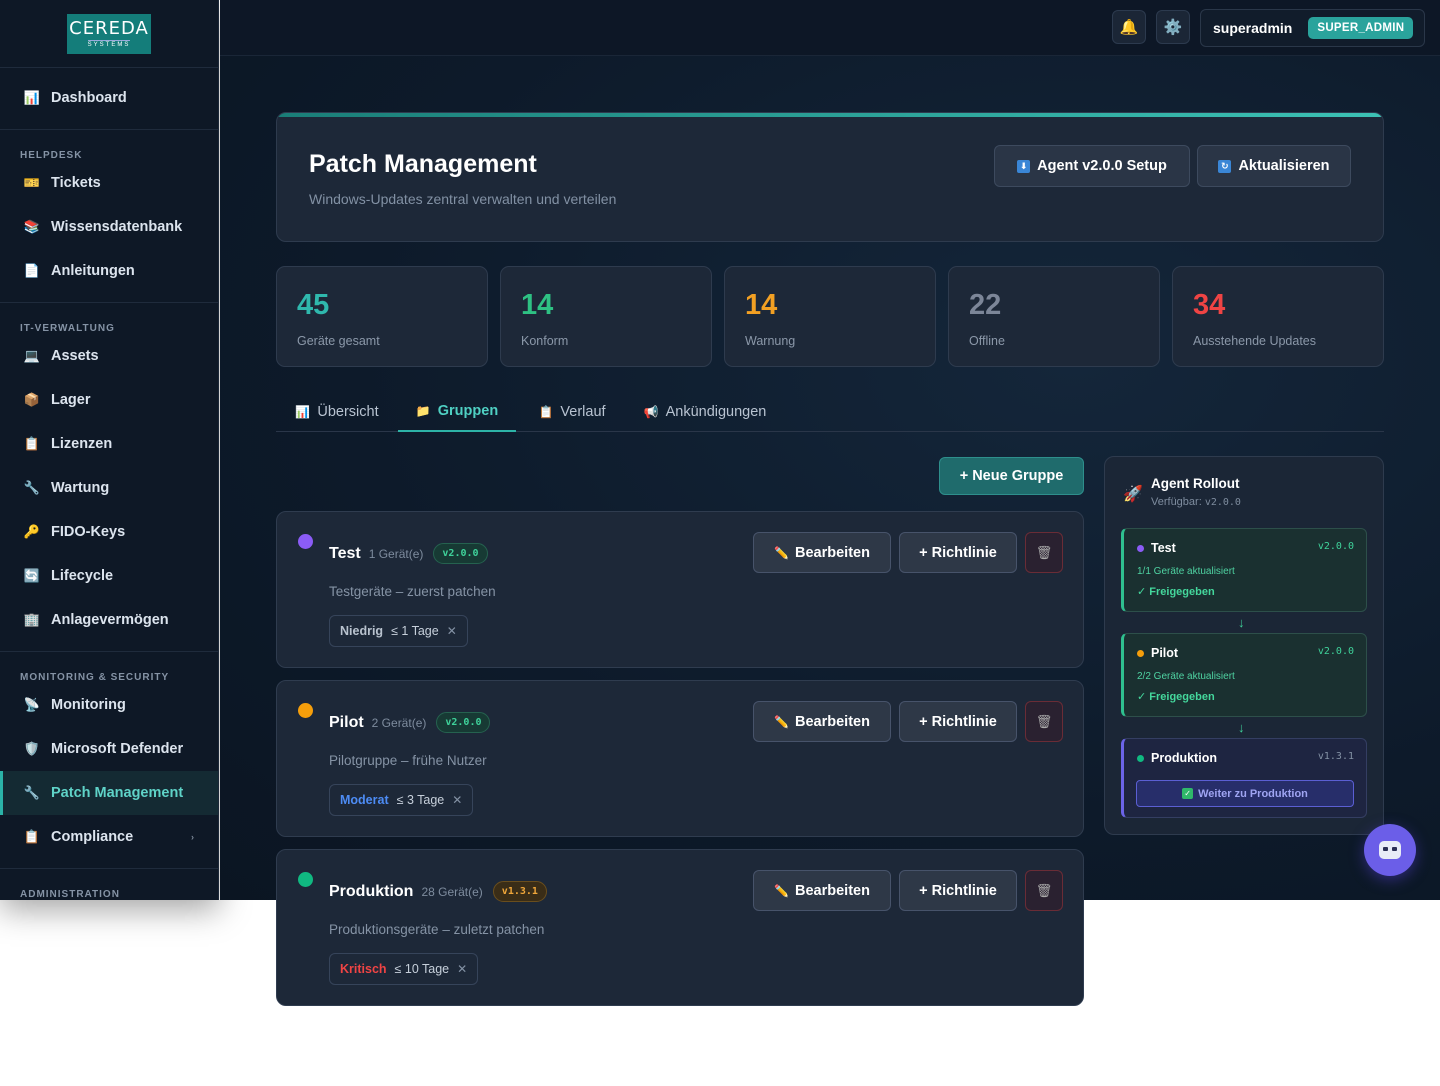 This screenshot has width=1440, height=1086. Describe the element at coordinates (109, 400) in the screenshot. I see `sidebar-item-lager: 📦 Lager` at that location.